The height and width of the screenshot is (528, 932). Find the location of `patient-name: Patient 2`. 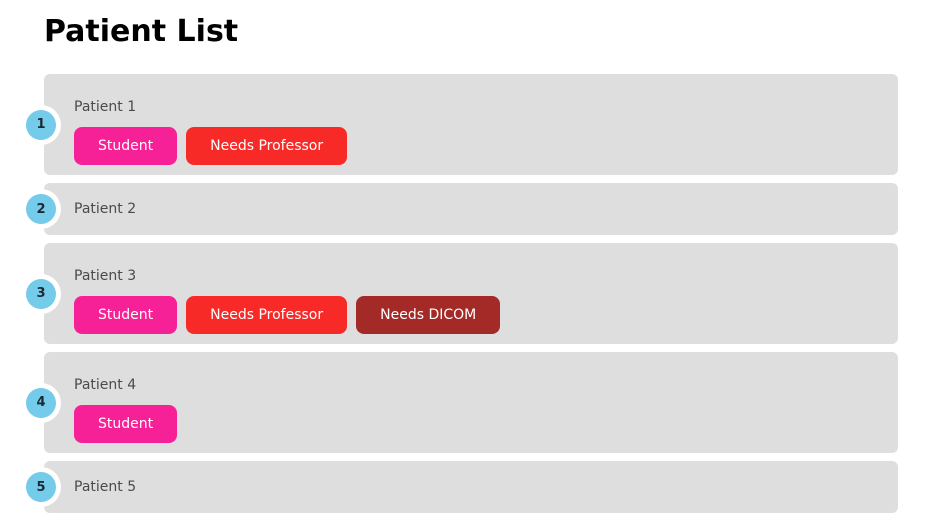

patient-name: Patient 2 is located at coordinates (105, 209).